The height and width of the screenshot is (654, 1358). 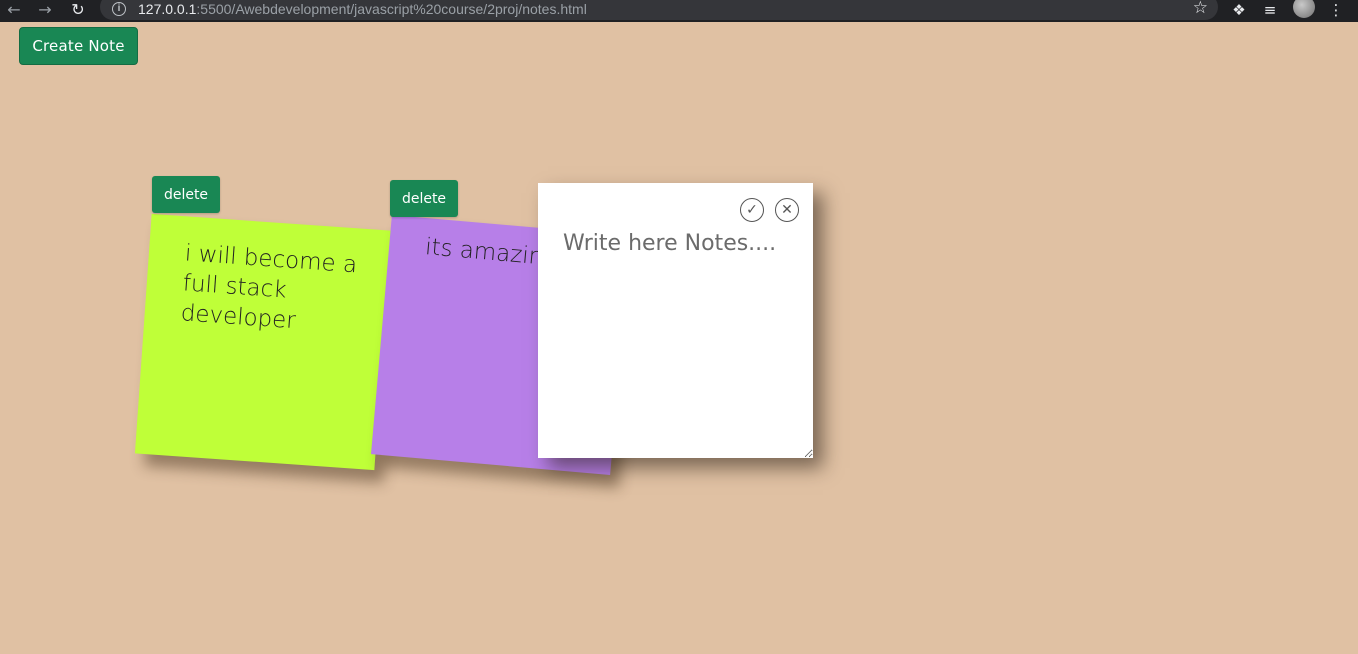 I want to click on note-textarea, so click(x=675, y=320).